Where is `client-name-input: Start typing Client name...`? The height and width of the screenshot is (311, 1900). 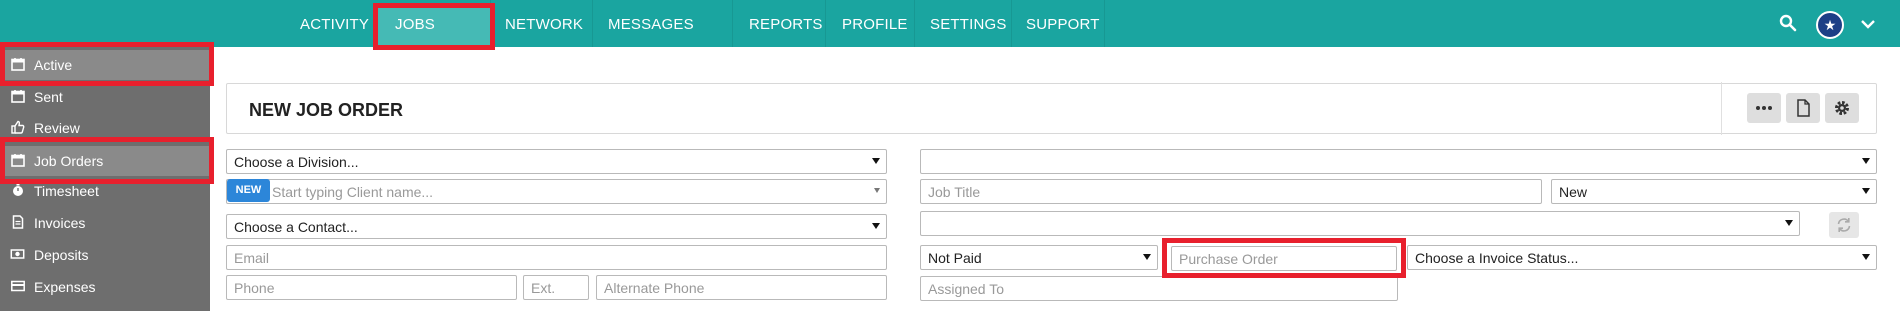
client-name-input: Start typing Client name... is located at coordinates (556, 191).